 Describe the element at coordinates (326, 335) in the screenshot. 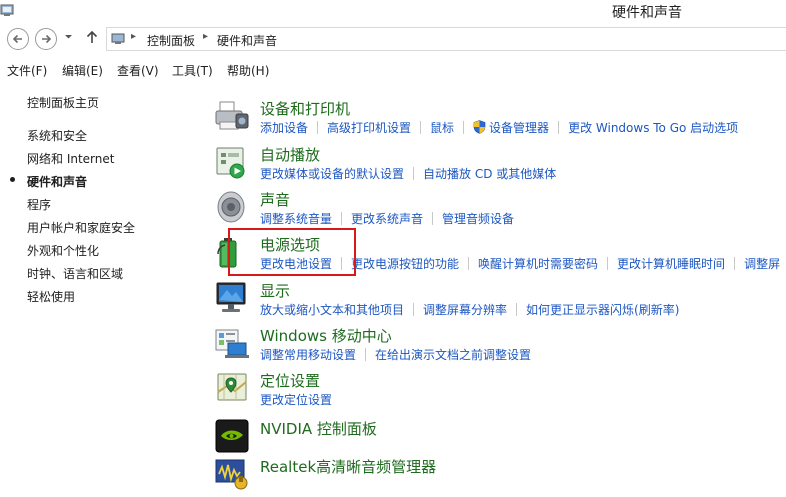

I see `category-title: Windows 移动中心` at that location.